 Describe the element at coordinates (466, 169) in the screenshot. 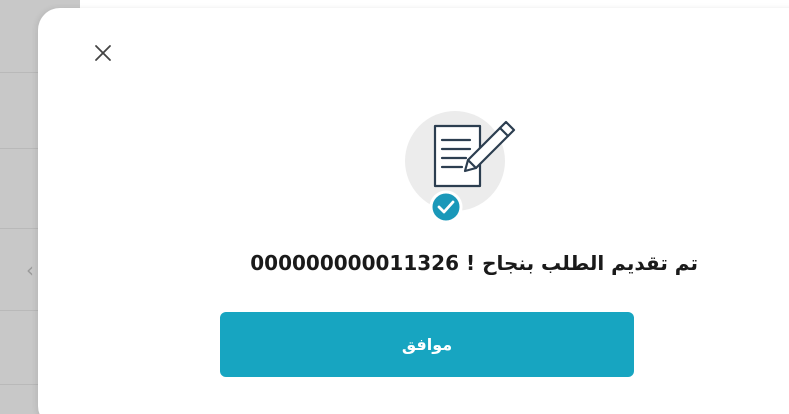

I see `success-illustration` at that location.